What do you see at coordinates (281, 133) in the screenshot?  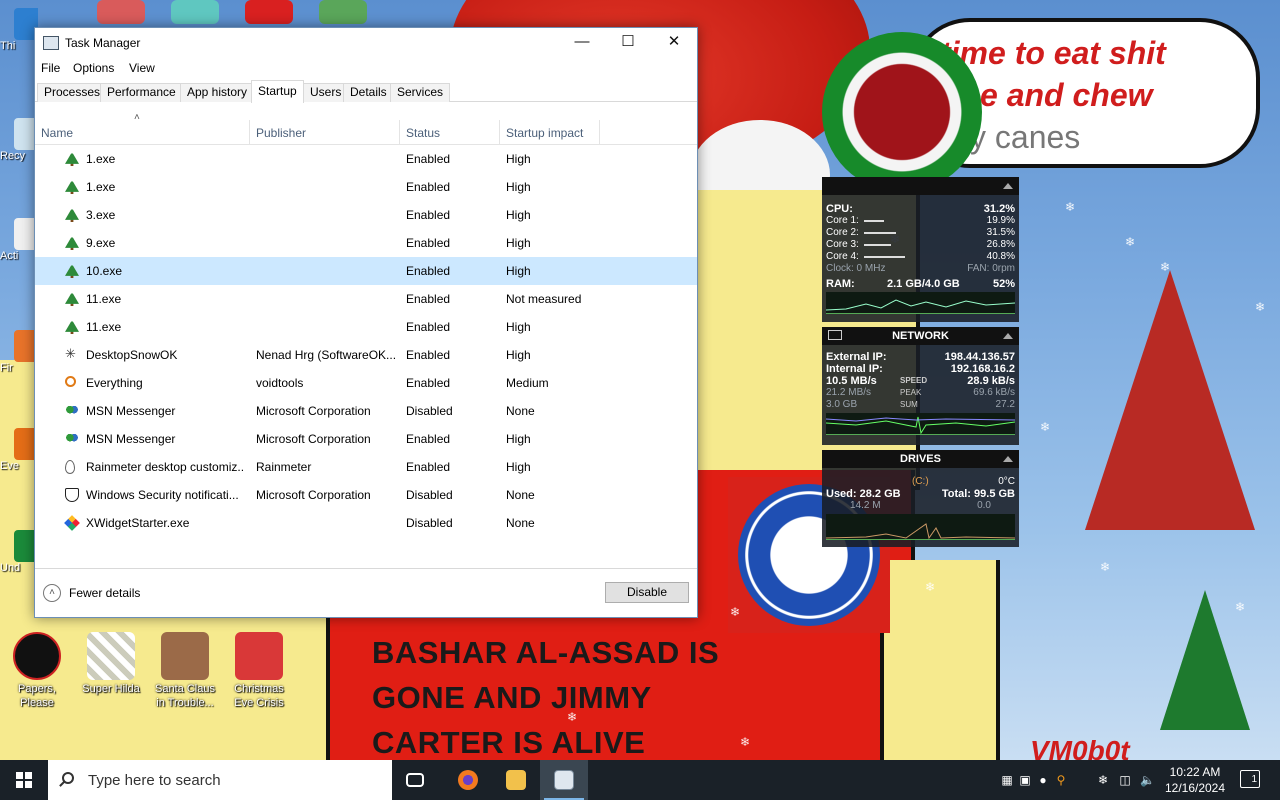 I see `column-publisher: Publisher` at bounding box center [281, 133].